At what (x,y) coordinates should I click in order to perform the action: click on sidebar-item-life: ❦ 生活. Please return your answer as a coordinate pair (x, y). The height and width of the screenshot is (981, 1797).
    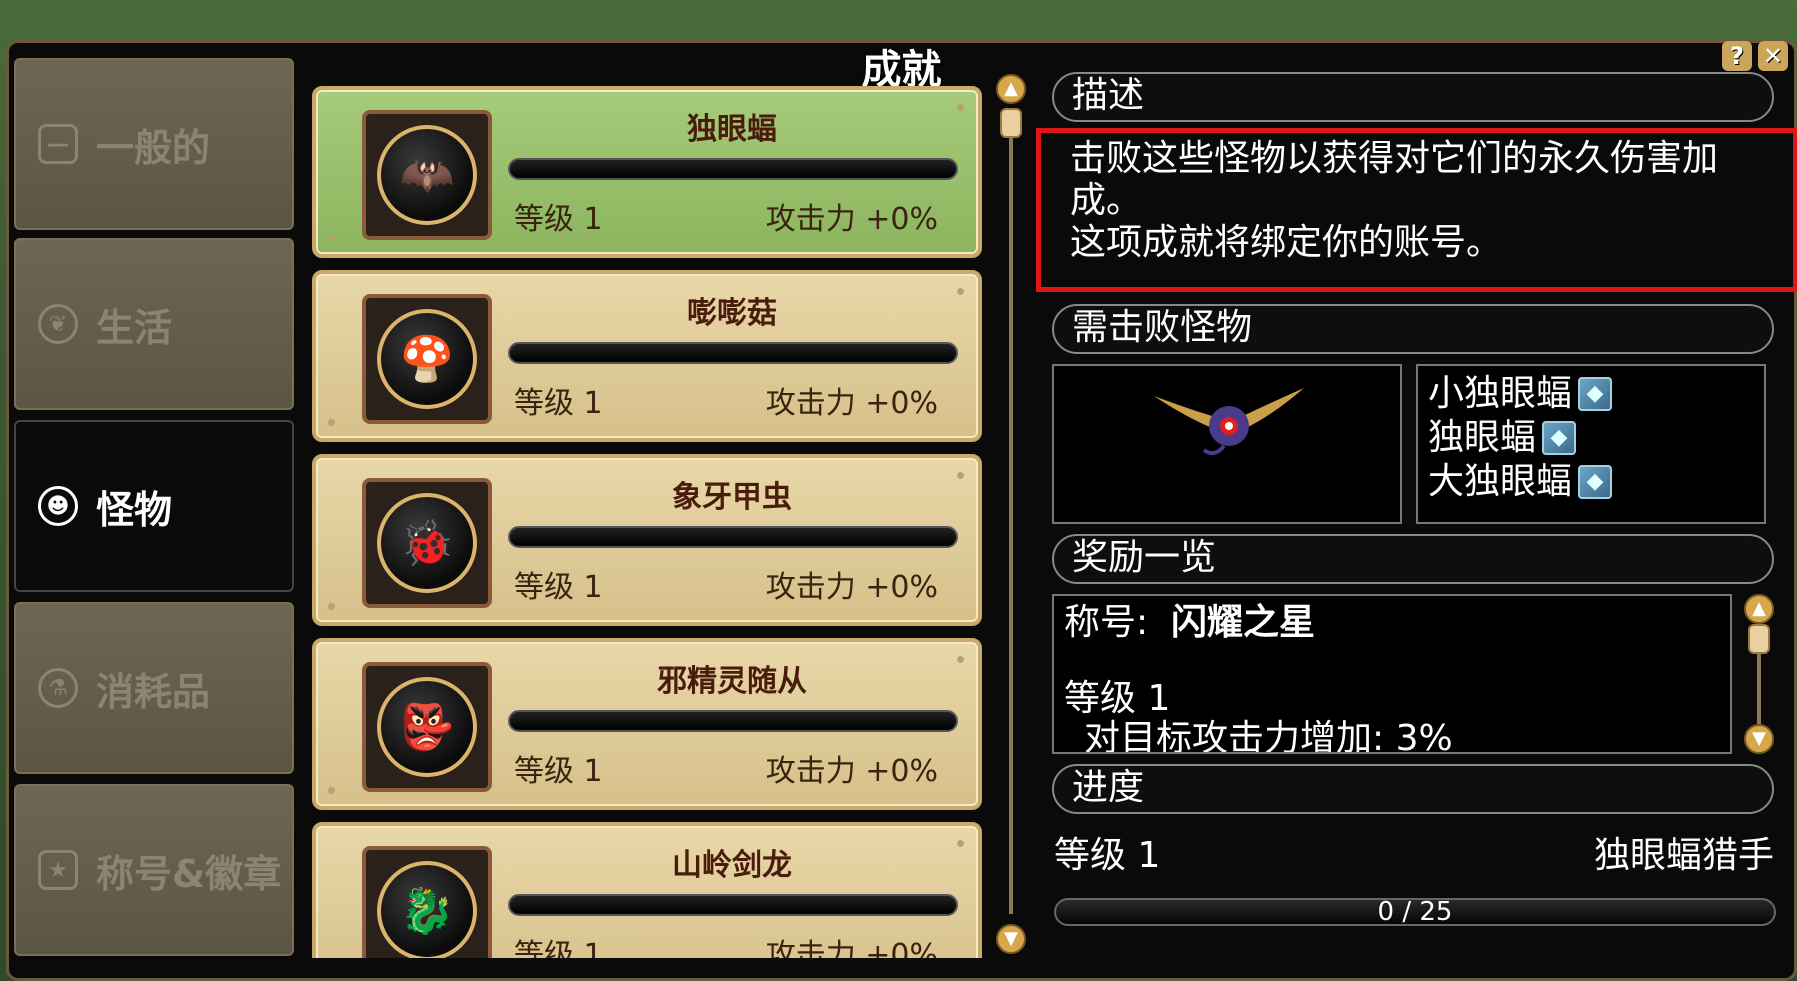
    Looking at the image, I should click on (154, 324).